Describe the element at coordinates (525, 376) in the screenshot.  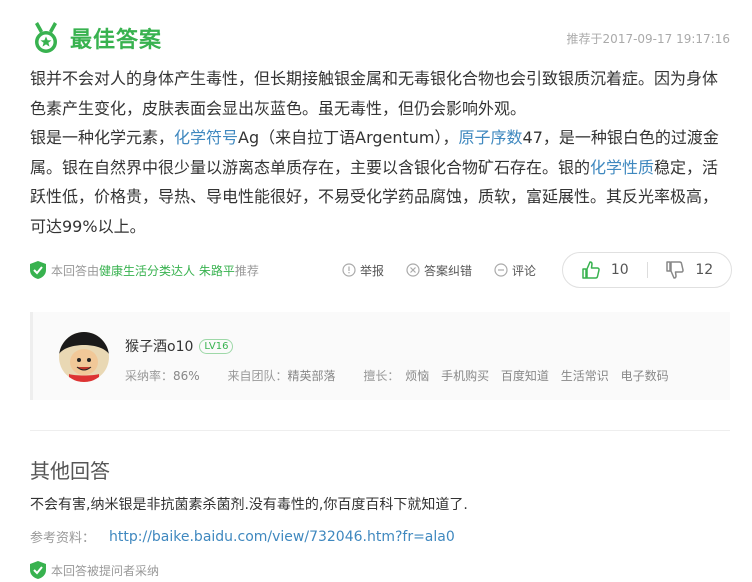
I see `skill-tag: 百度知道` at that location.